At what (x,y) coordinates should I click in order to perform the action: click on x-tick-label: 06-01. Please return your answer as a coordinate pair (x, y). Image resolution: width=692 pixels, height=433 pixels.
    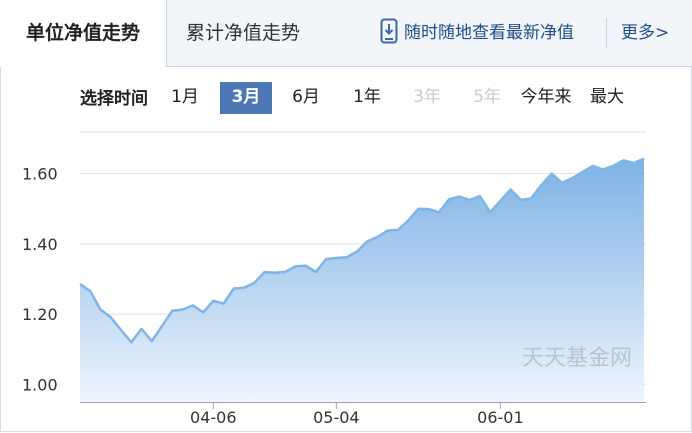
    Looking at the image, I should click on (500, 417).